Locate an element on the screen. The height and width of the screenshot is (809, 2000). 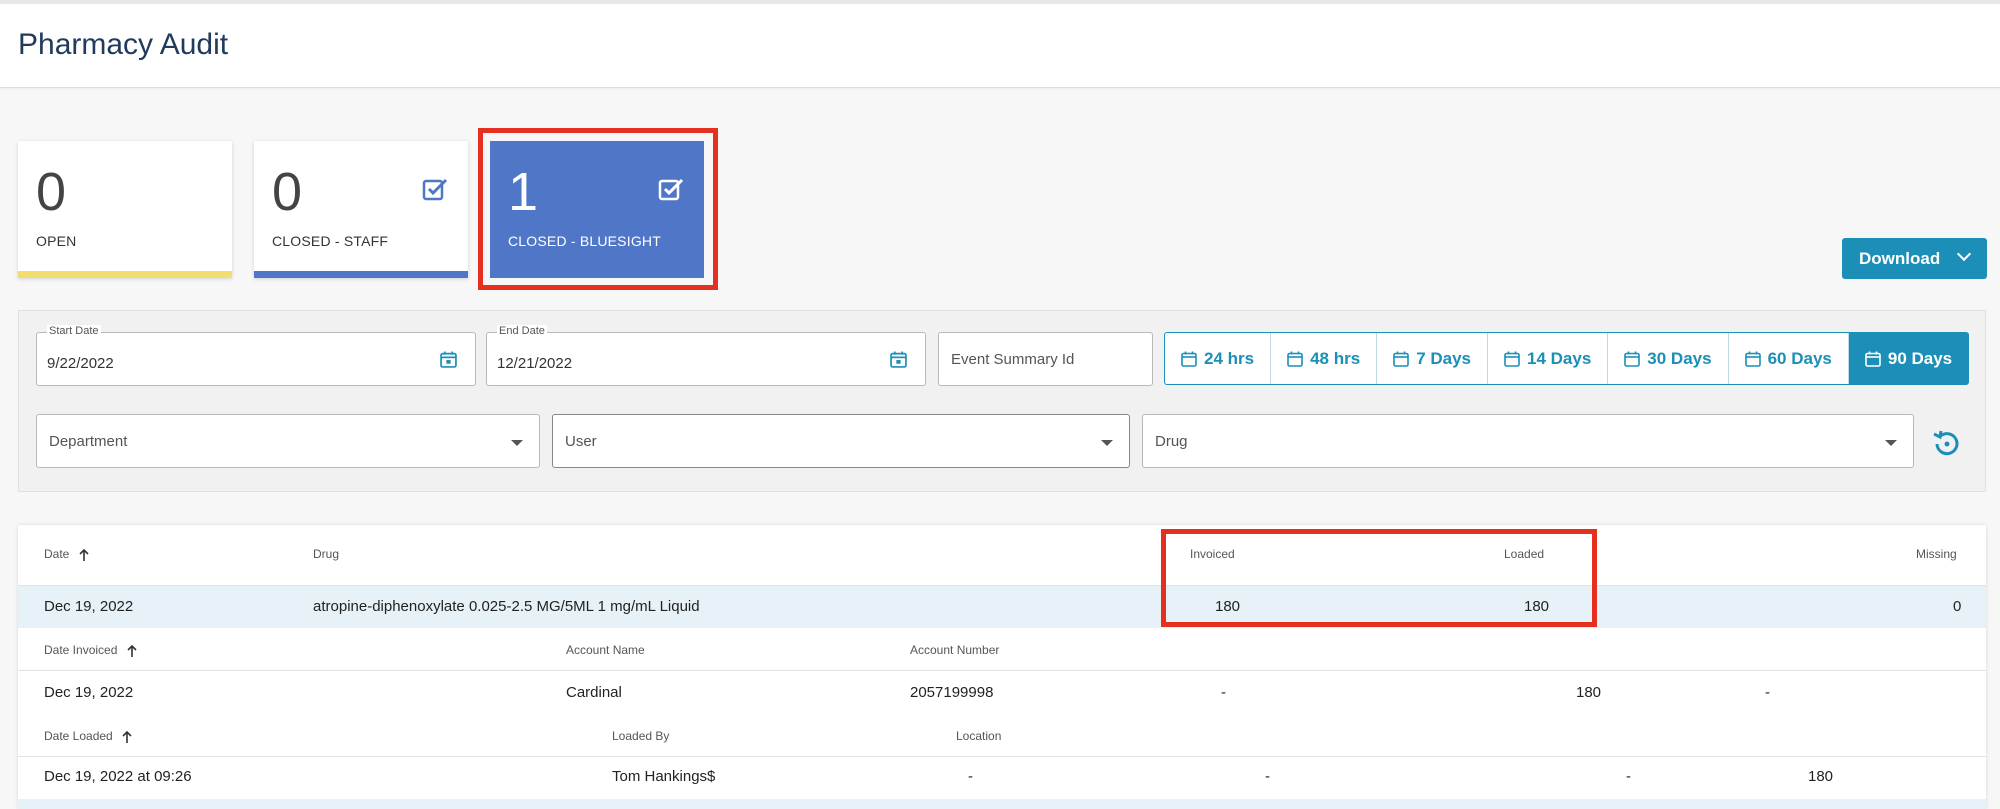
range-label: 60 Days is located at coordinates (1799, 358).